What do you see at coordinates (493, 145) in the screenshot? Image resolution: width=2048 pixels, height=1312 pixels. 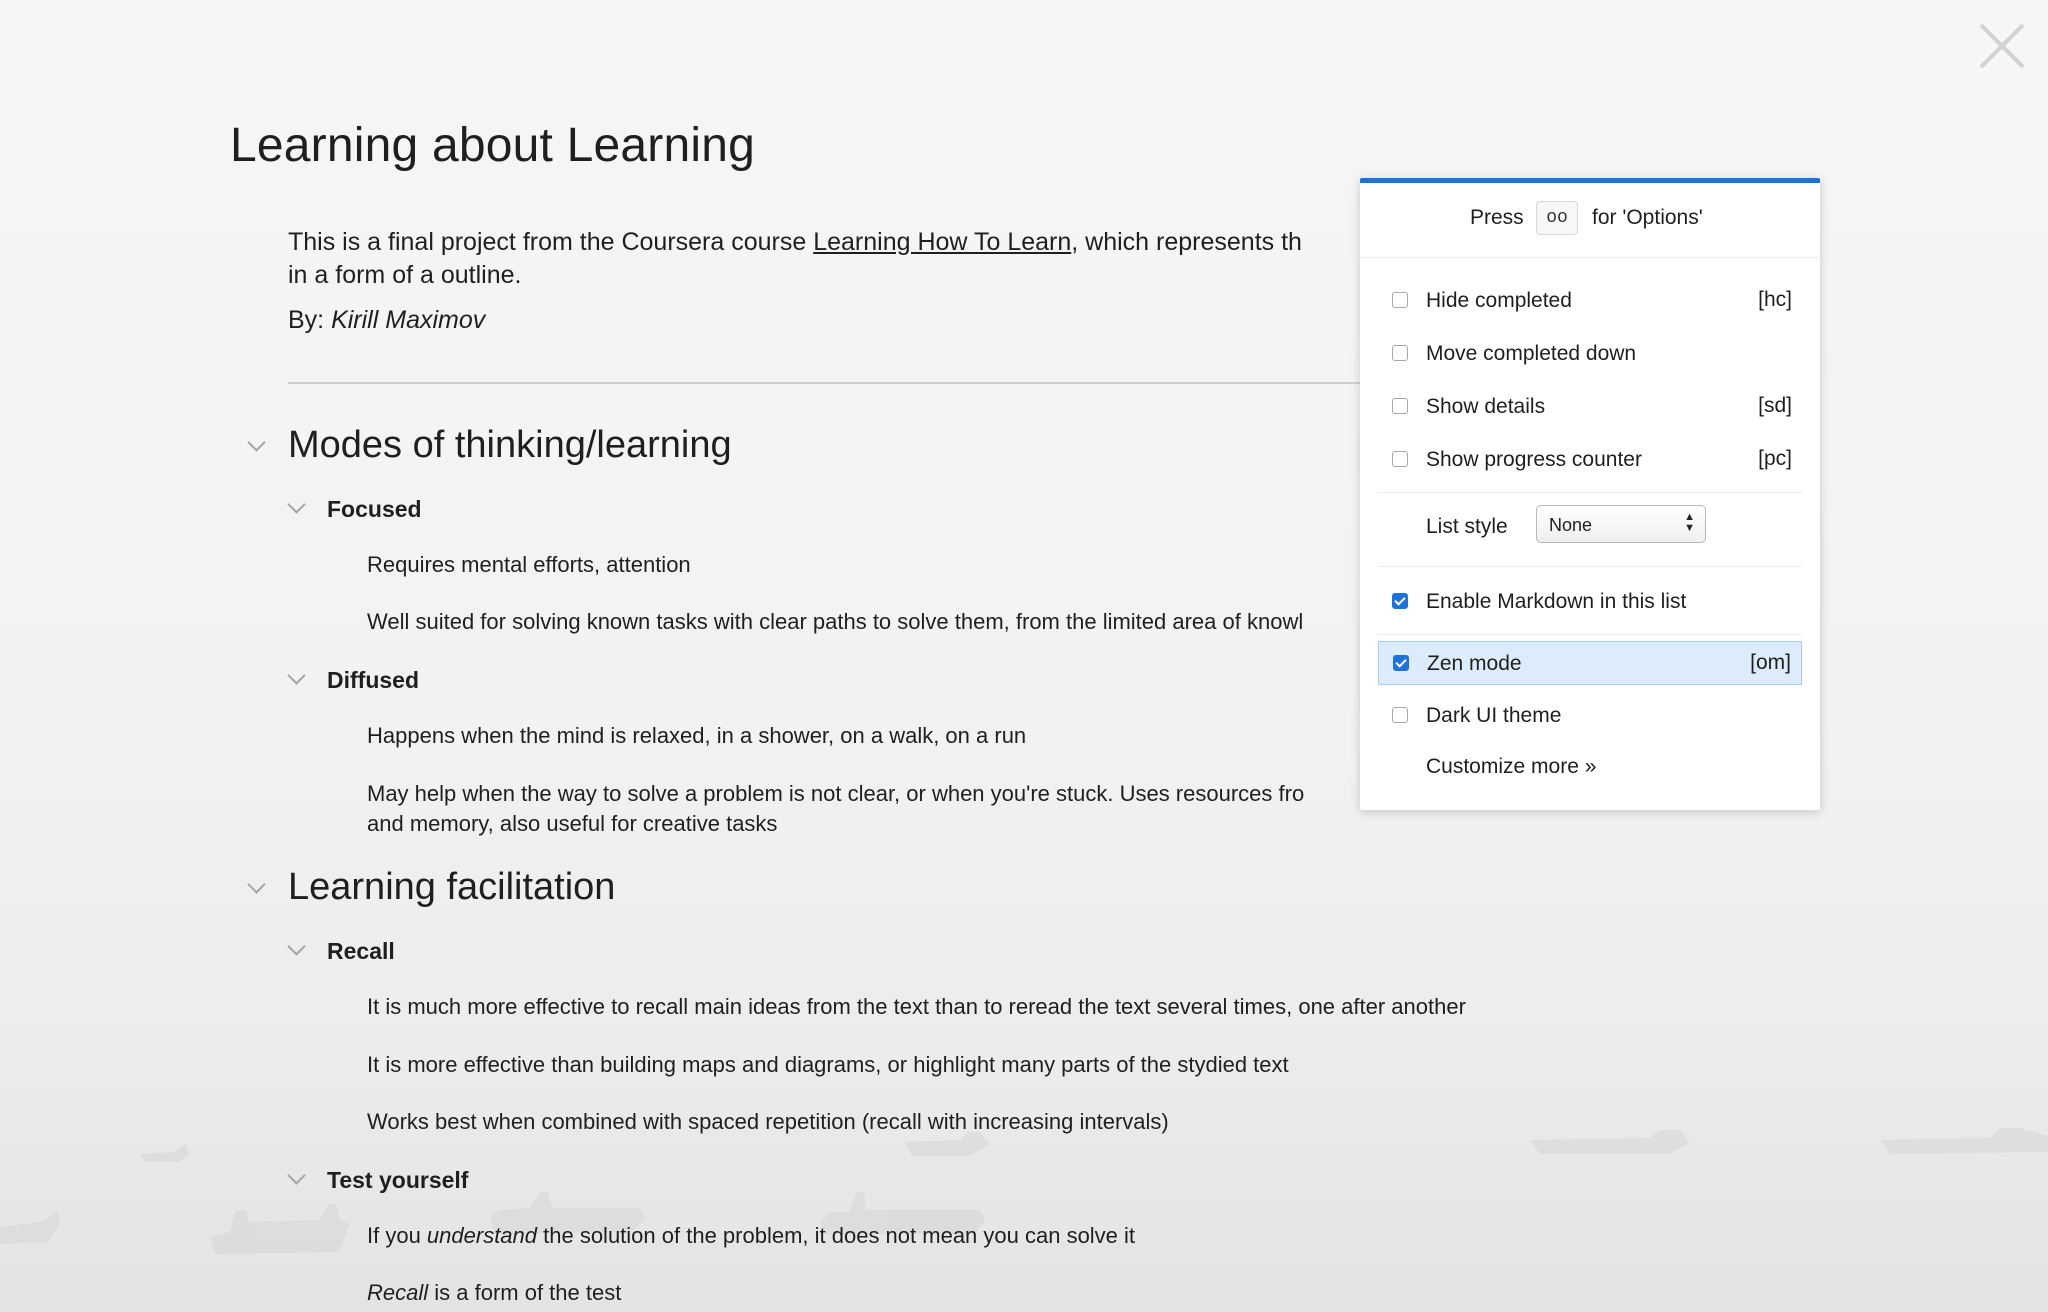 I see `page-title: Learning about Learning` at bounding box center [493, 145].